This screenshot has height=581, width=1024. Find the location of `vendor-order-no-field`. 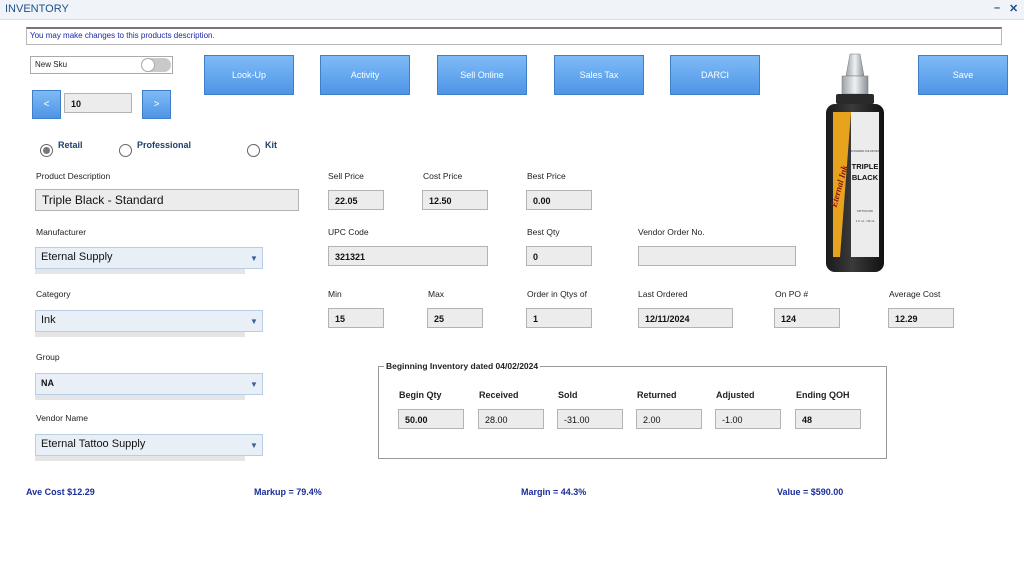

vendor-order-no-field is located at coordinates (717, 256).